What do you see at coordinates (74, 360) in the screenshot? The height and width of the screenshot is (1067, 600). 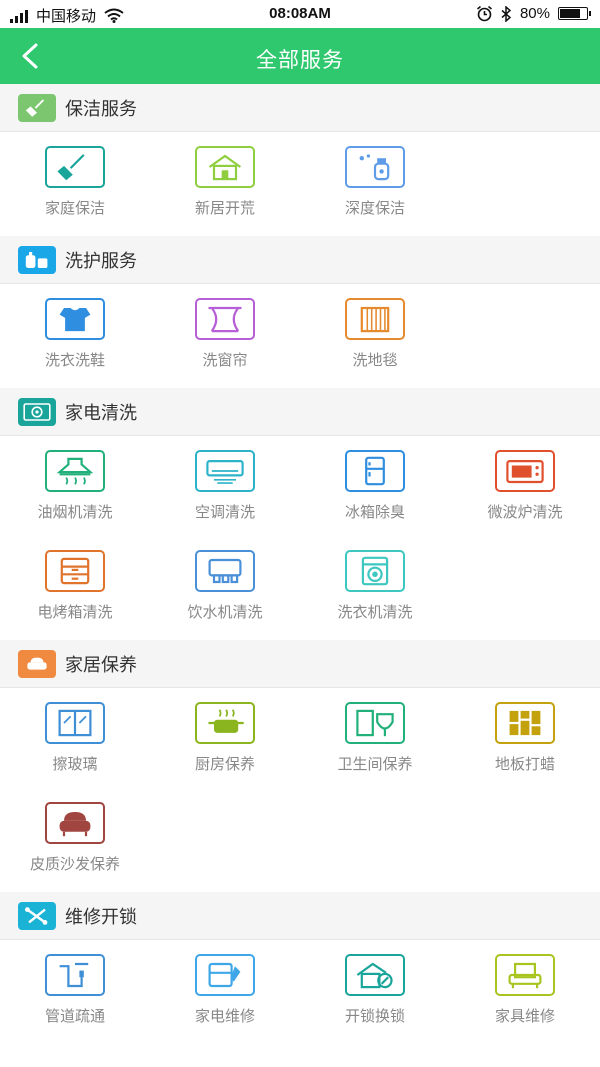 I see `service-item-label: 洗衣洗鞋` at bounding box center [74, 360].